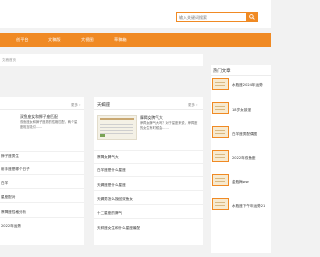  I want to click on thumbnail-badge, so click(102, 135).